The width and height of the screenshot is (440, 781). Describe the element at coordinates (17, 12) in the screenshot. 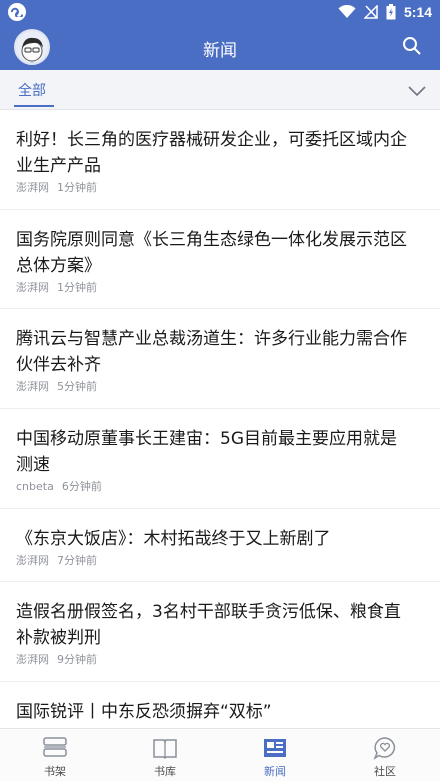

I see `app-notification-icon` at that location.